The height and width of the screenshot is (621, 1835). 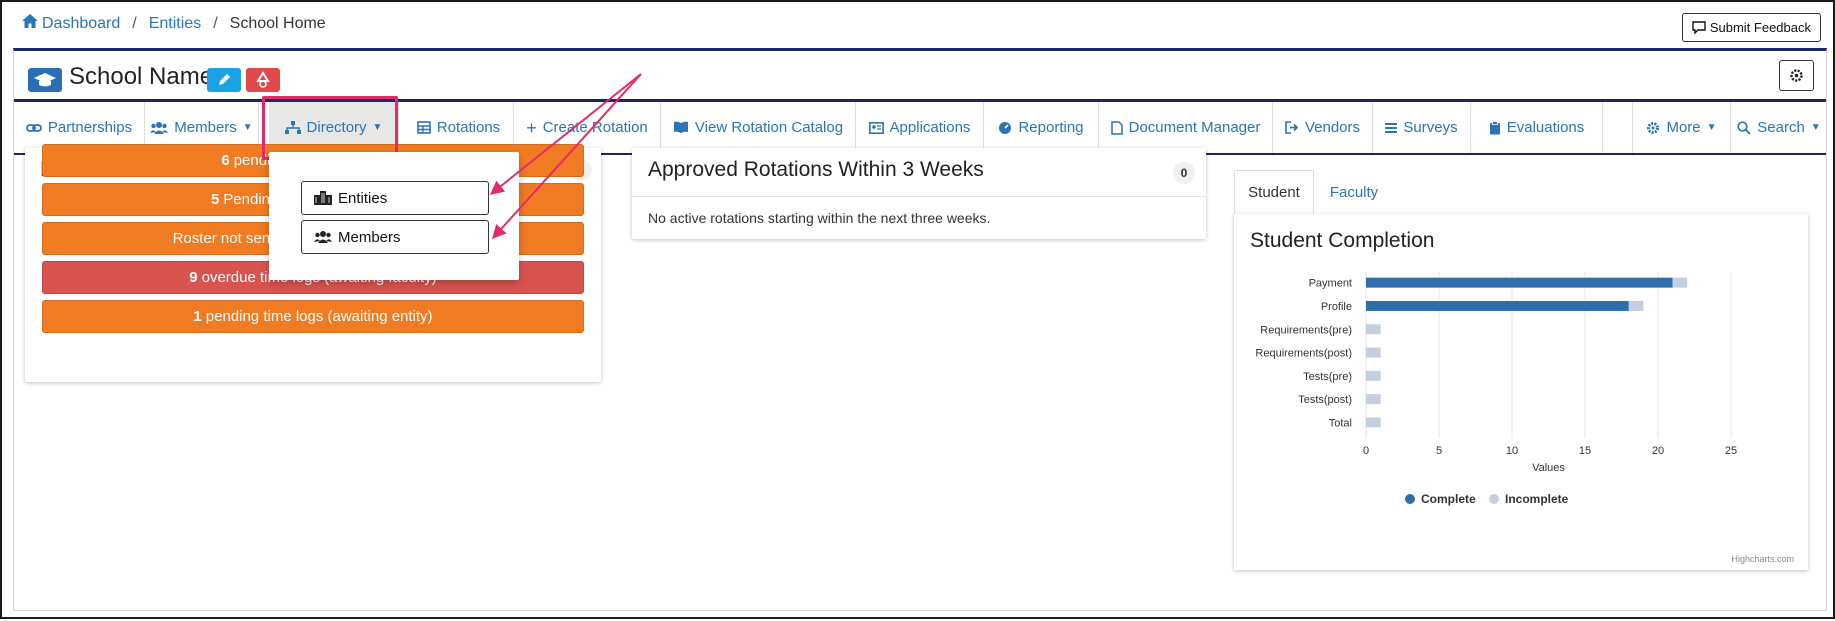 What do you see at coordinates (1545, 127) in the screenshot?
I see `nav-evaluations-label: Evaluations` at bounding box center [1545, 127].